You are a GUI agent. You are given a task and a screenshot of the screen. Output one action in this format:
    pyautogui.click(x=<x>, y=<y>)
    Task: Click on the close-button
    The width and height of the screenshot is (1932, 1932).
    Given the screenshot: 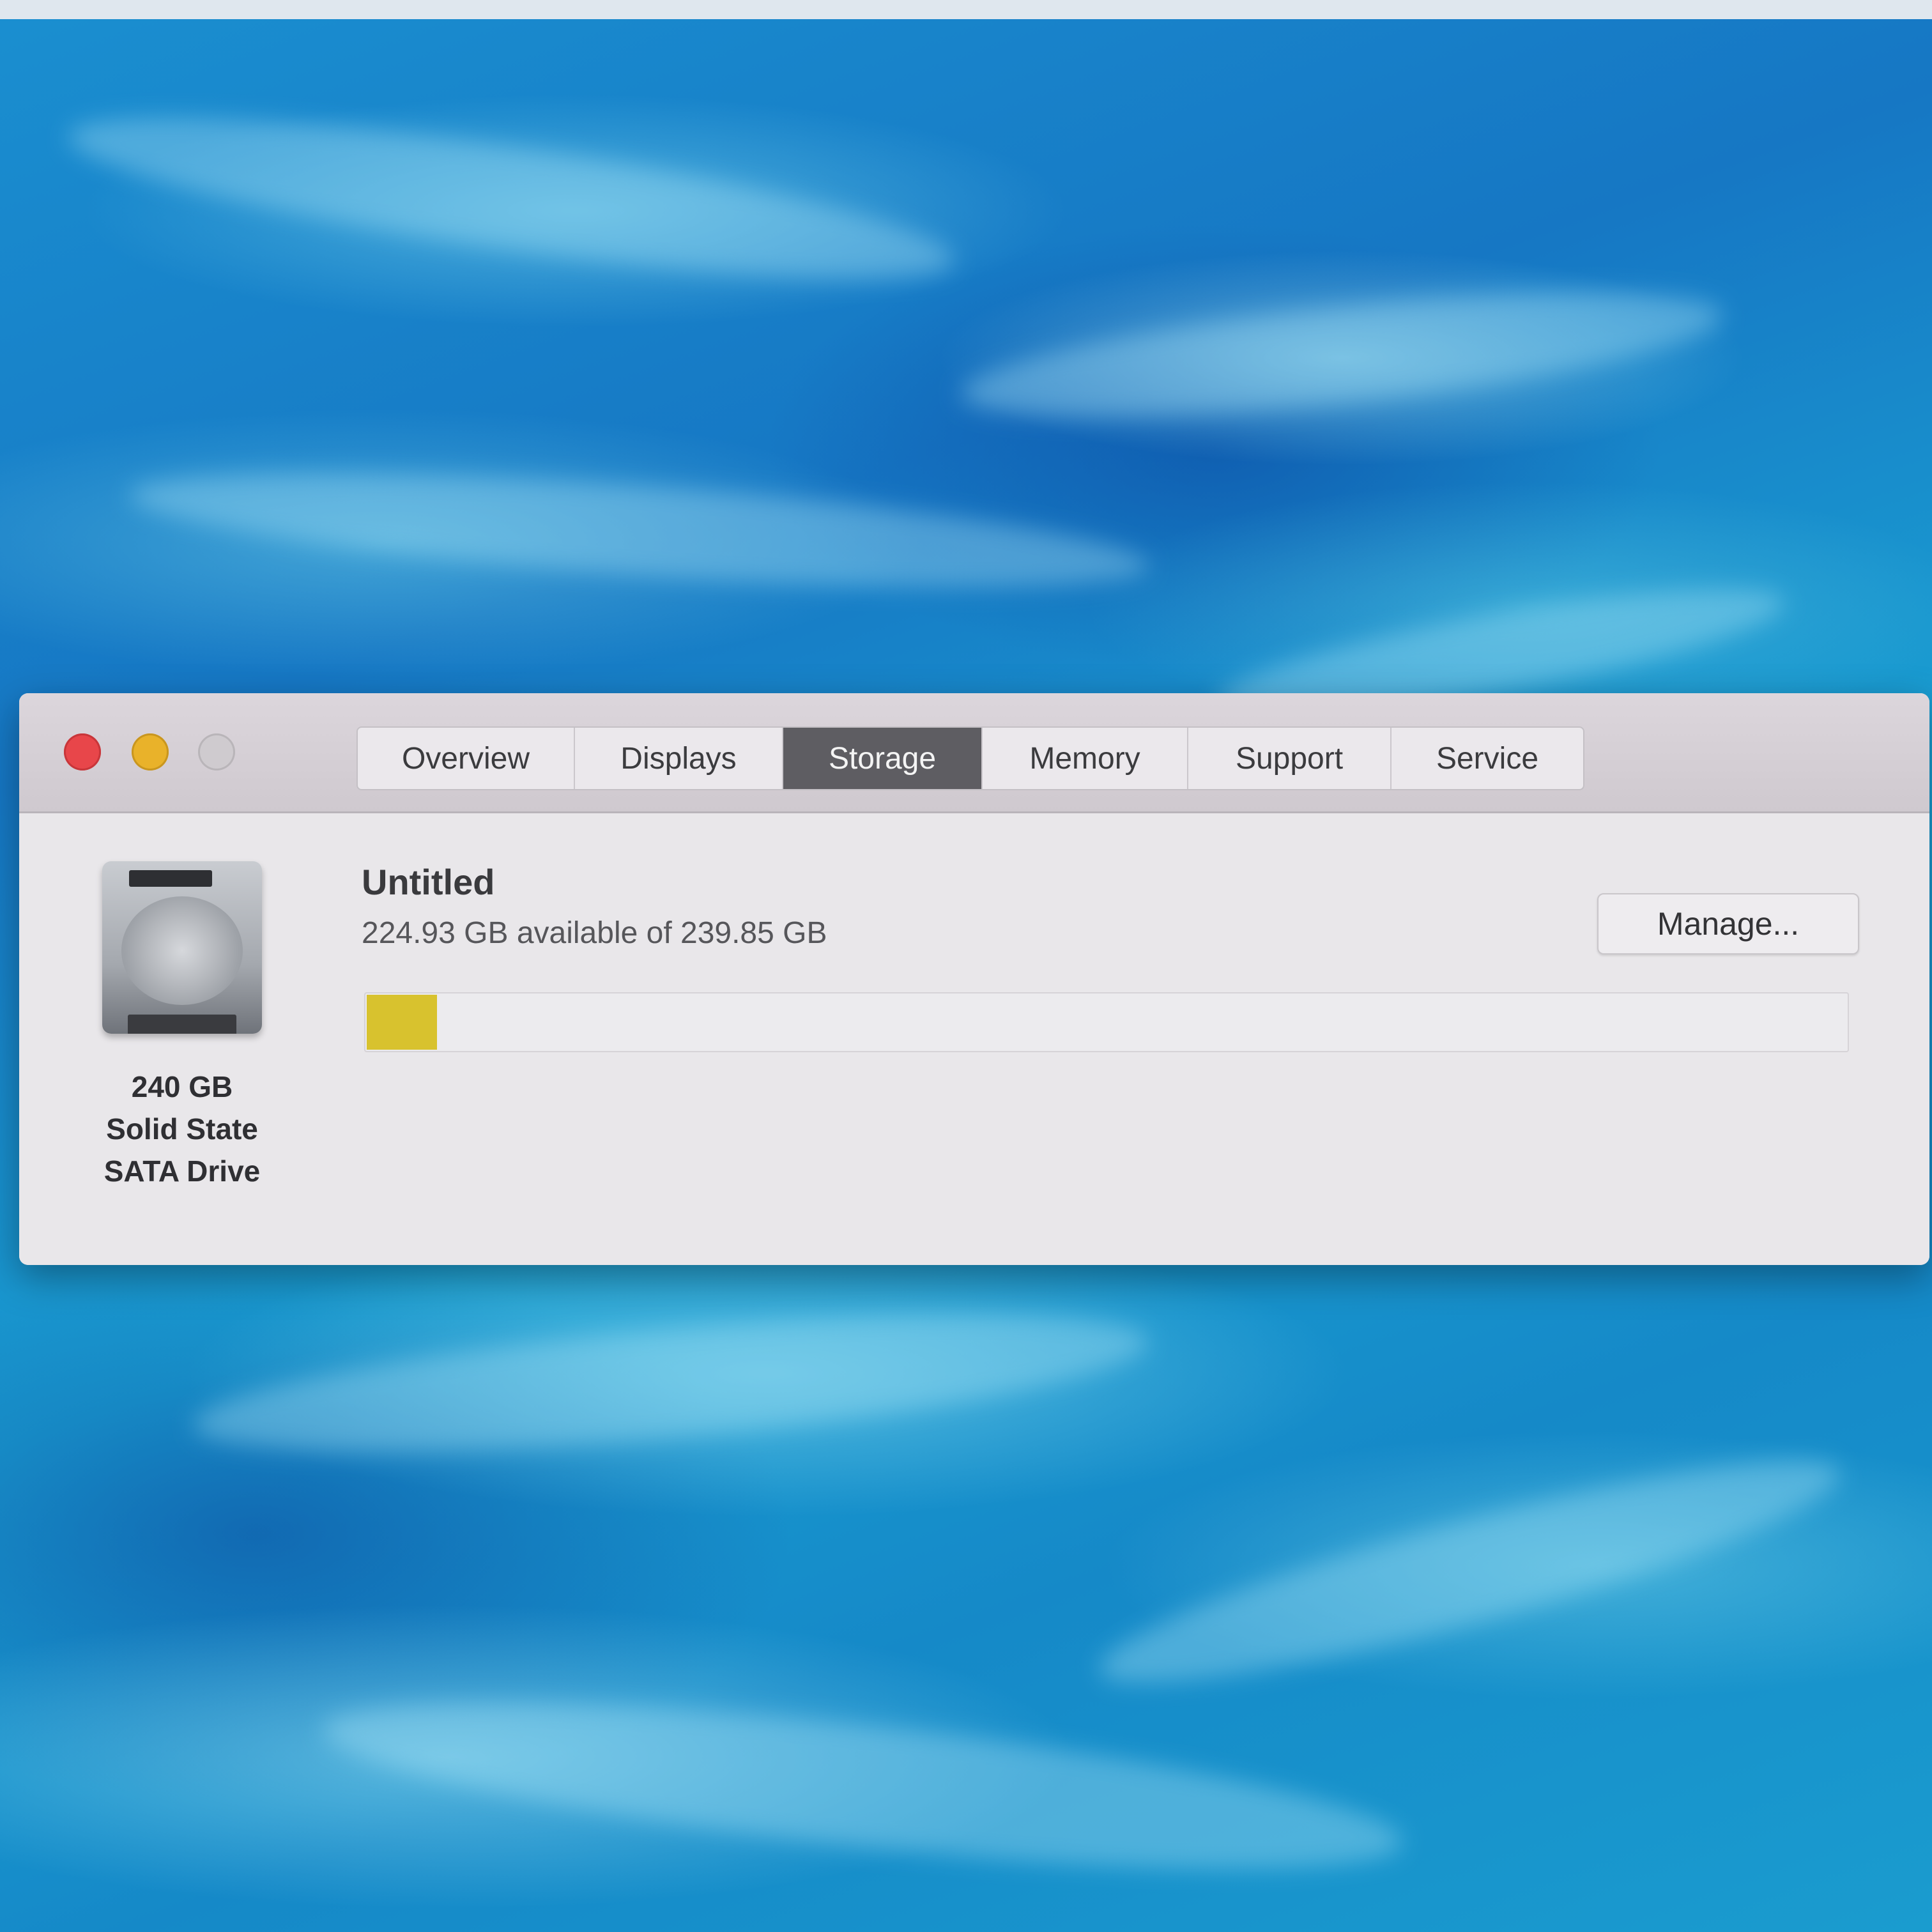 What is the action you would take?
    pyautogui.click(x=82, y=751)
    